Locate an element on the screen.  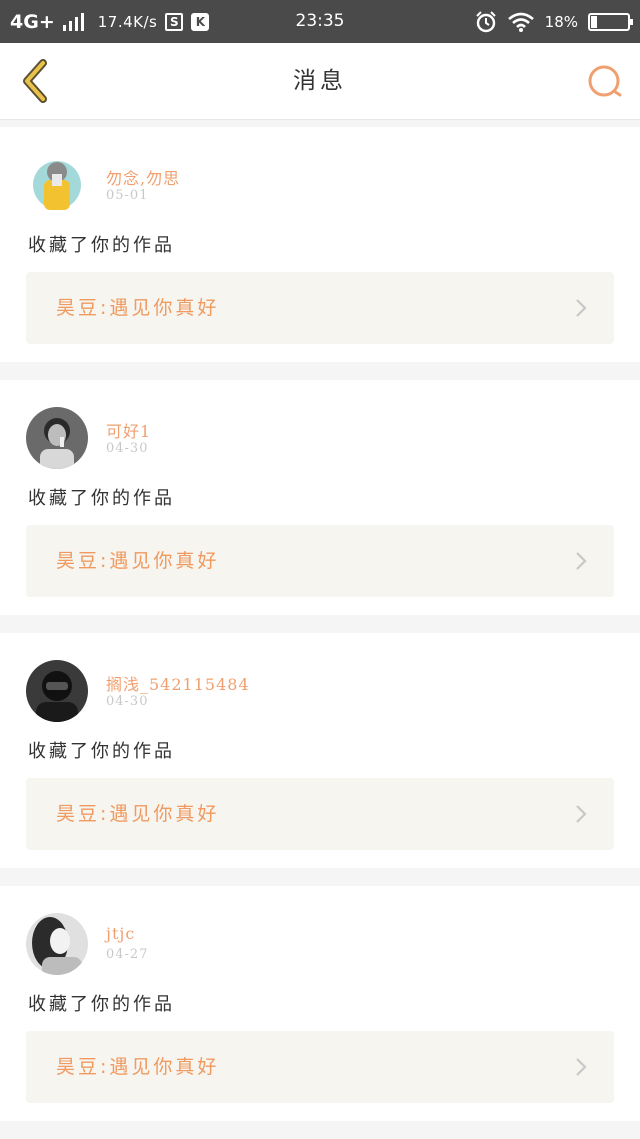
battery-icon is located at coordinates (610, 21).